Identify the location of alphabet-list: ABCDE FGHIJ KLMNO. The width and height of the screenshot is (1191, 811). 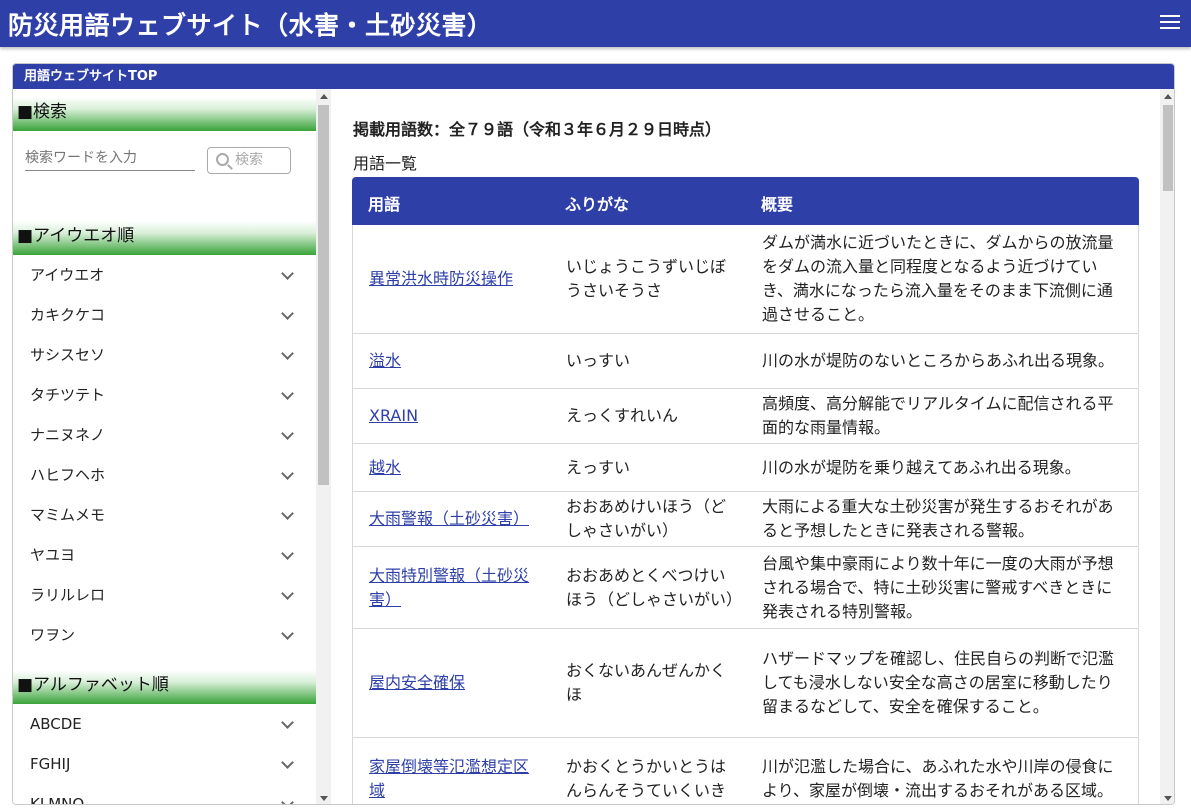
(164, 754).